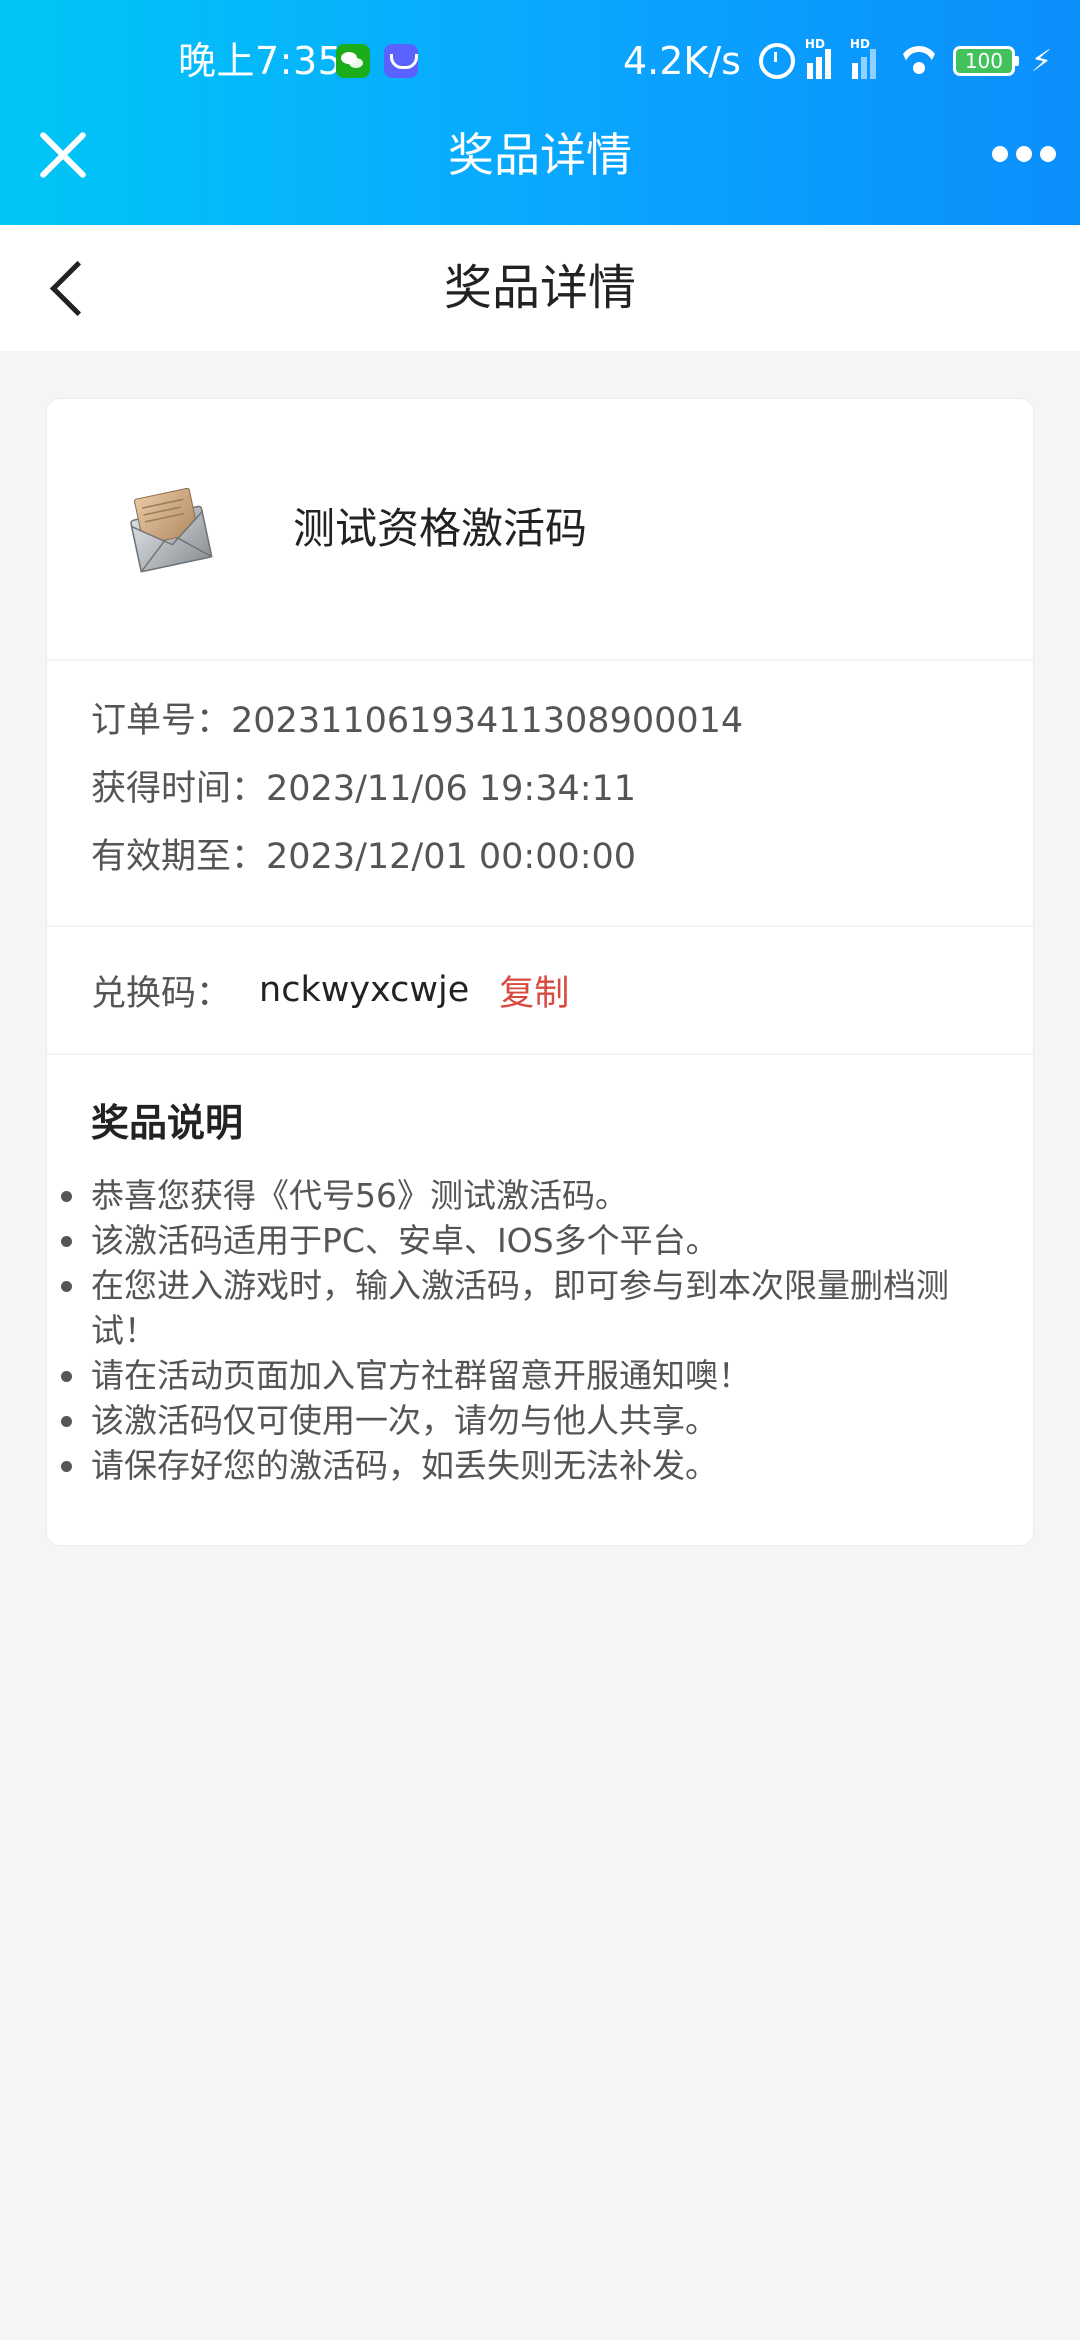 This screenshot has width=1080, height=2340. What do you see at coordinates (260, 61) in the screenshot?
I see `status-time: 晚上7:35` at bounding box center [260, 61].